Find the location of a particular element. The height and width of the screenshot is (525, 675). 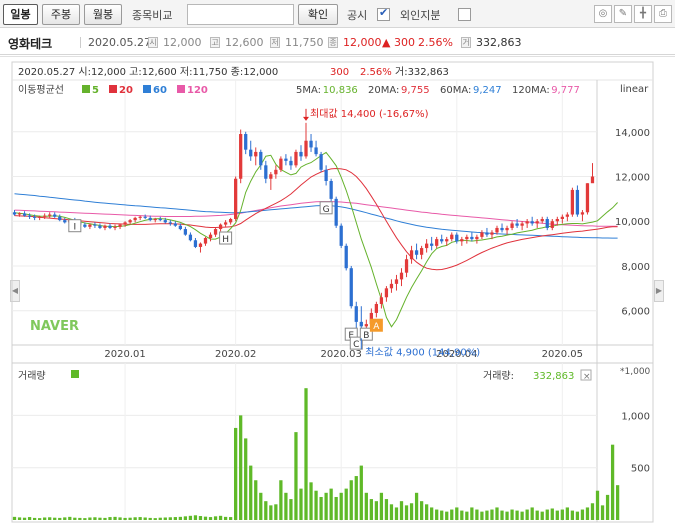

compare-input is located at coordinates (240, 14).